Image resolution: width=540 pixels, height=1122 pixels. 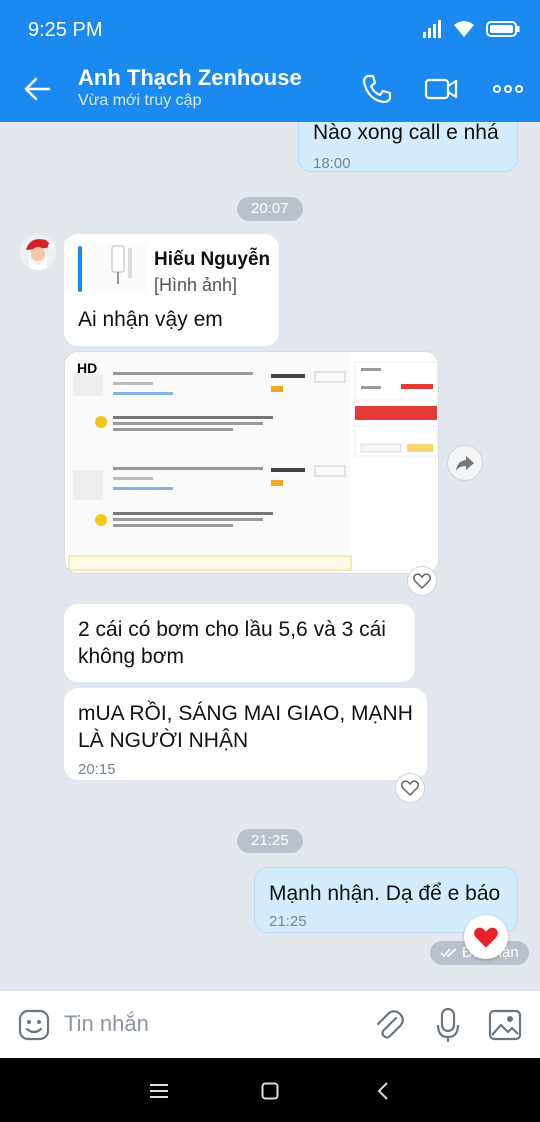 What do you see at coordinates (505, 1025) in the screenshot?
I see `image-gallery-icon` at bounding box center [505, 1025].